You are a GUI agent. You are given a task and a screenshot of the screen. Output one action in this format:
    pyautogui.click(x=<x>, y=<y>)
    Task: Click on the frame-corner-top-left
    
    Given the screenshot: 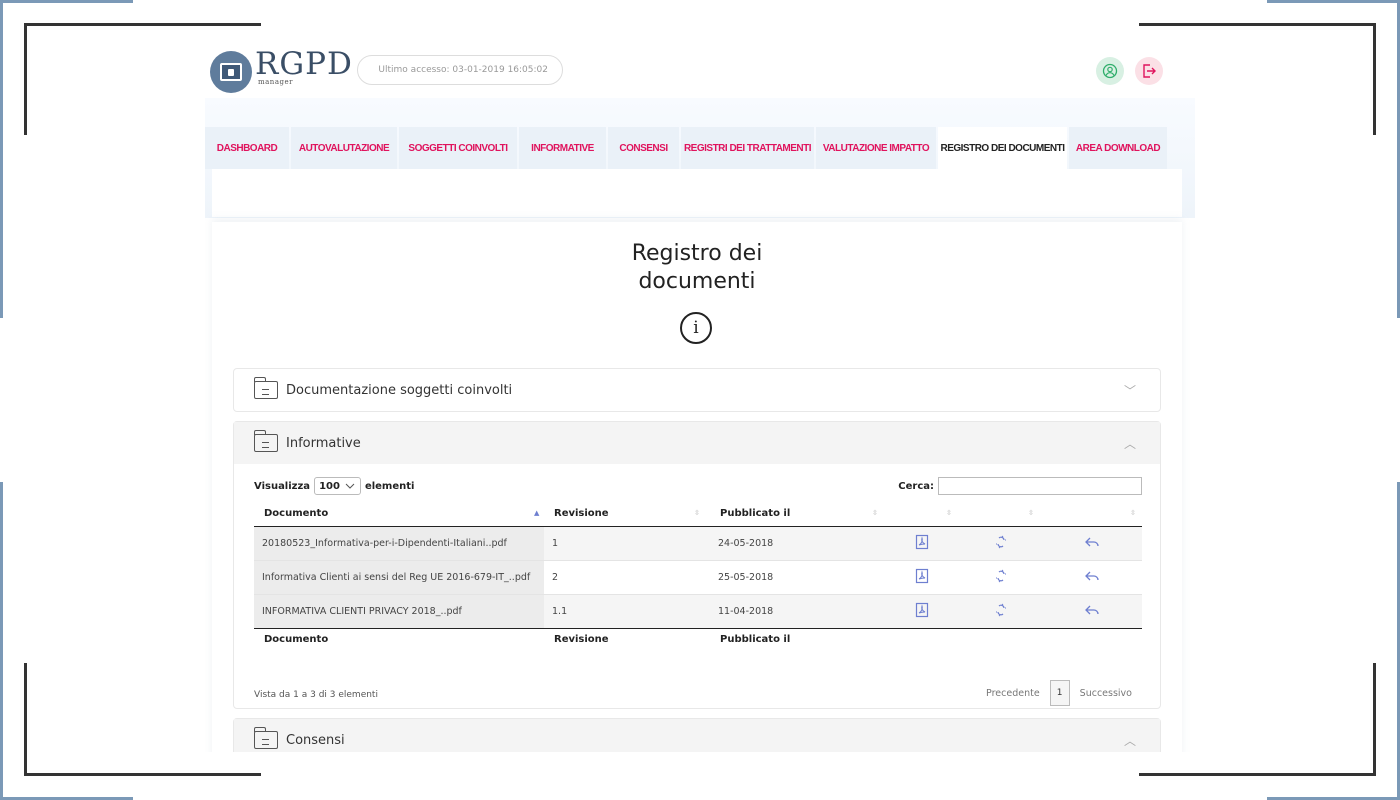 What is the action you would take?
    pyautogui.click(x=66, y=1)
    